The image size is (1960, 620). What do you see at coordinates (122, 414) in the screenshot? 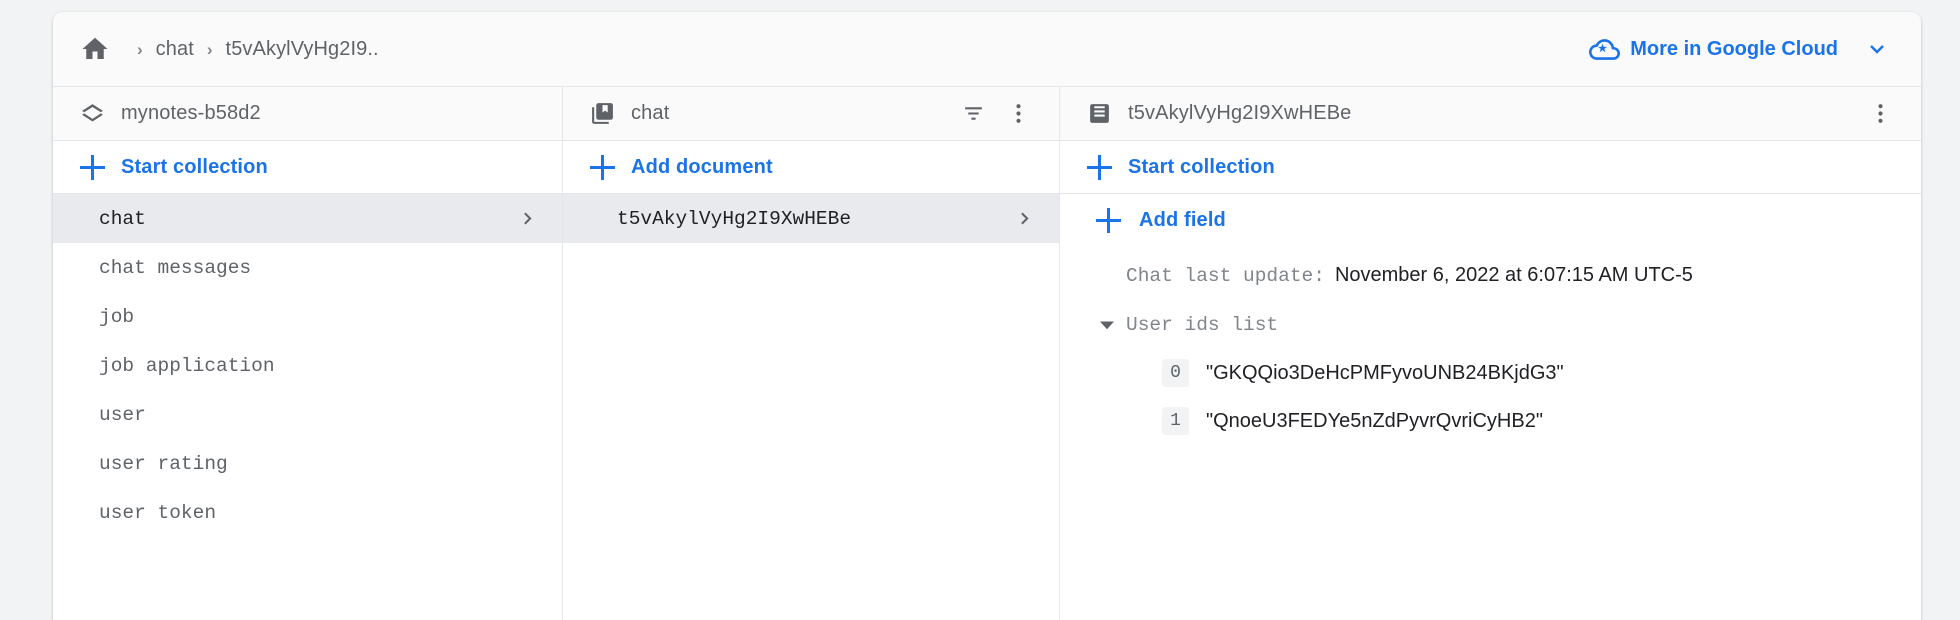
I see `collection-label: user` at bounding box center [122, 414].